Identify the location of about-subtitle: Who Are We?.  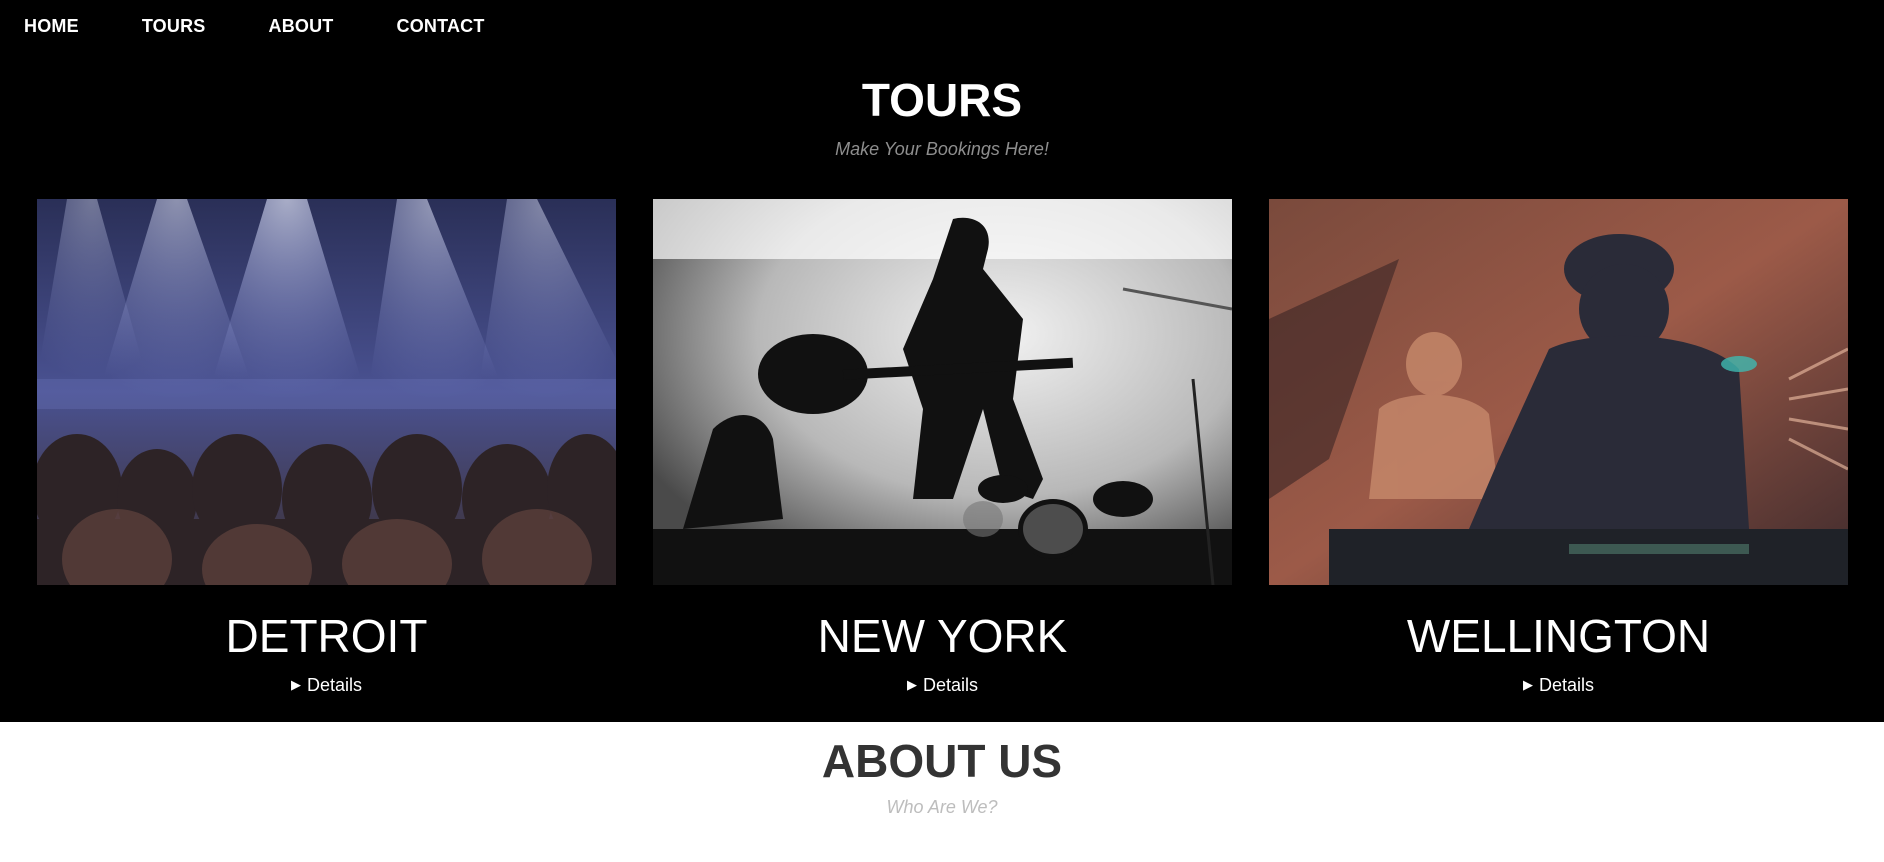
(942, 807).